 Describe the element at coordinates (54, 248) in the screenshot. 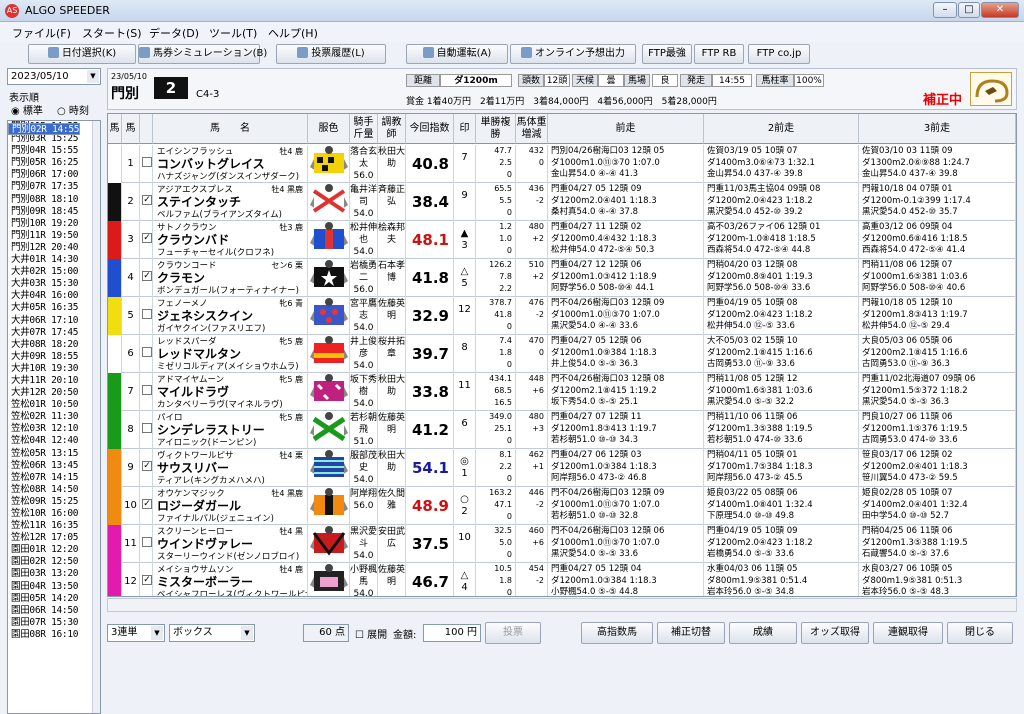

I see `race-list-item: 門別12R 20:40` at that location.